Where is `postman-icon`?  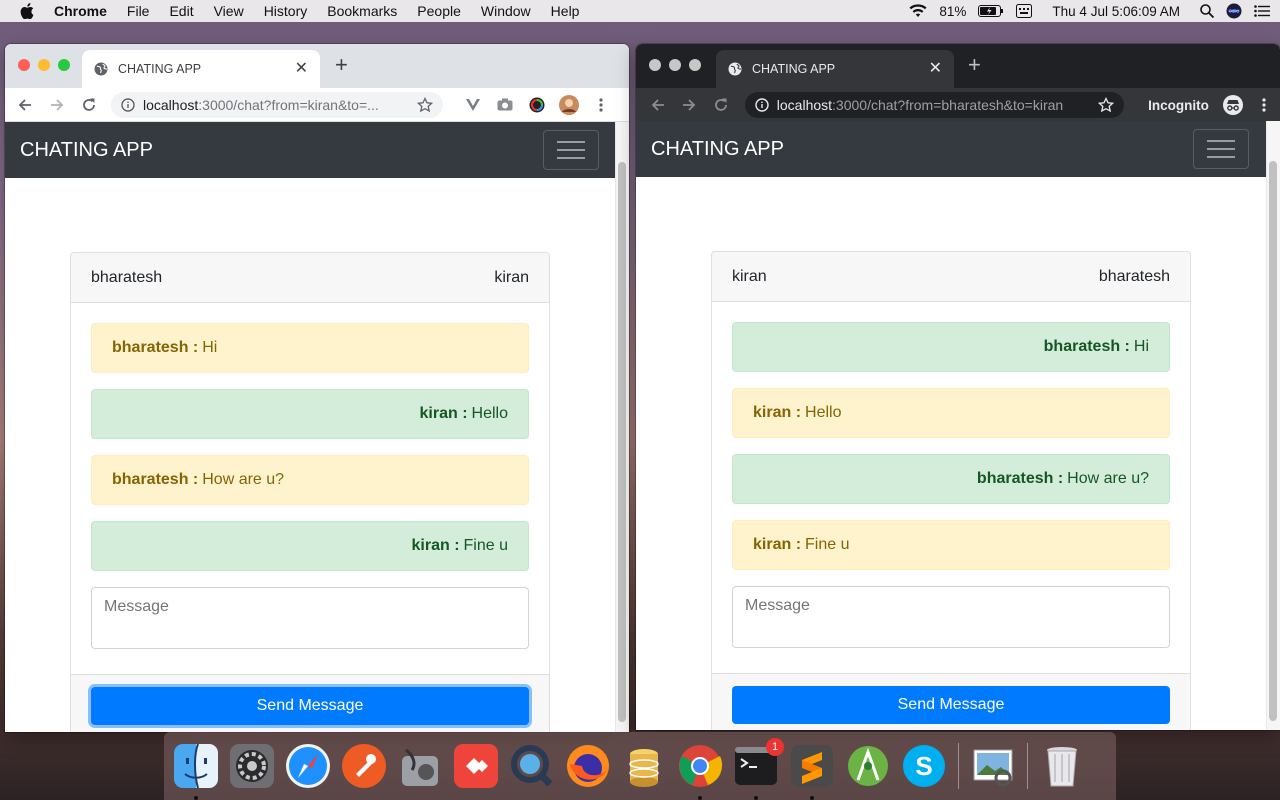 postman-icon is located at coordinates (364, 766).